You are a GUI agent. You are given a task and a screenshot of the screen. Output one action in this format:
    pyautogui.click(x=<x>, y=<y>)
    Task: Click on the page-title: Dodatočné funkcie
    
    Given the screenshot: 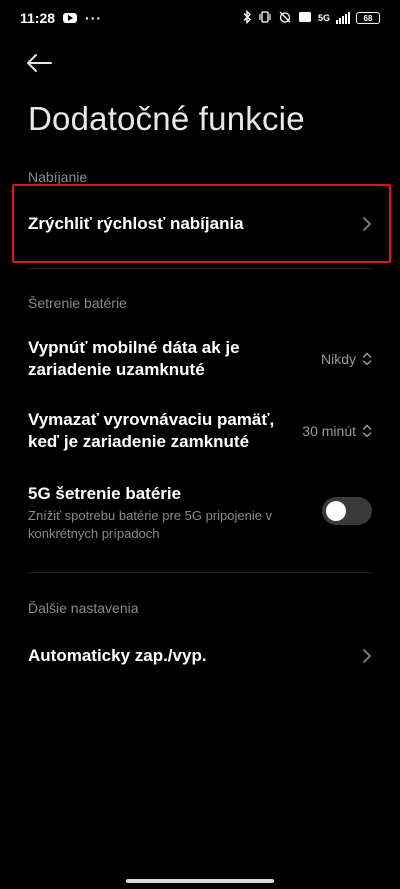 What is the action you would take?
    pyautogui.click(x=166, y=118)
    